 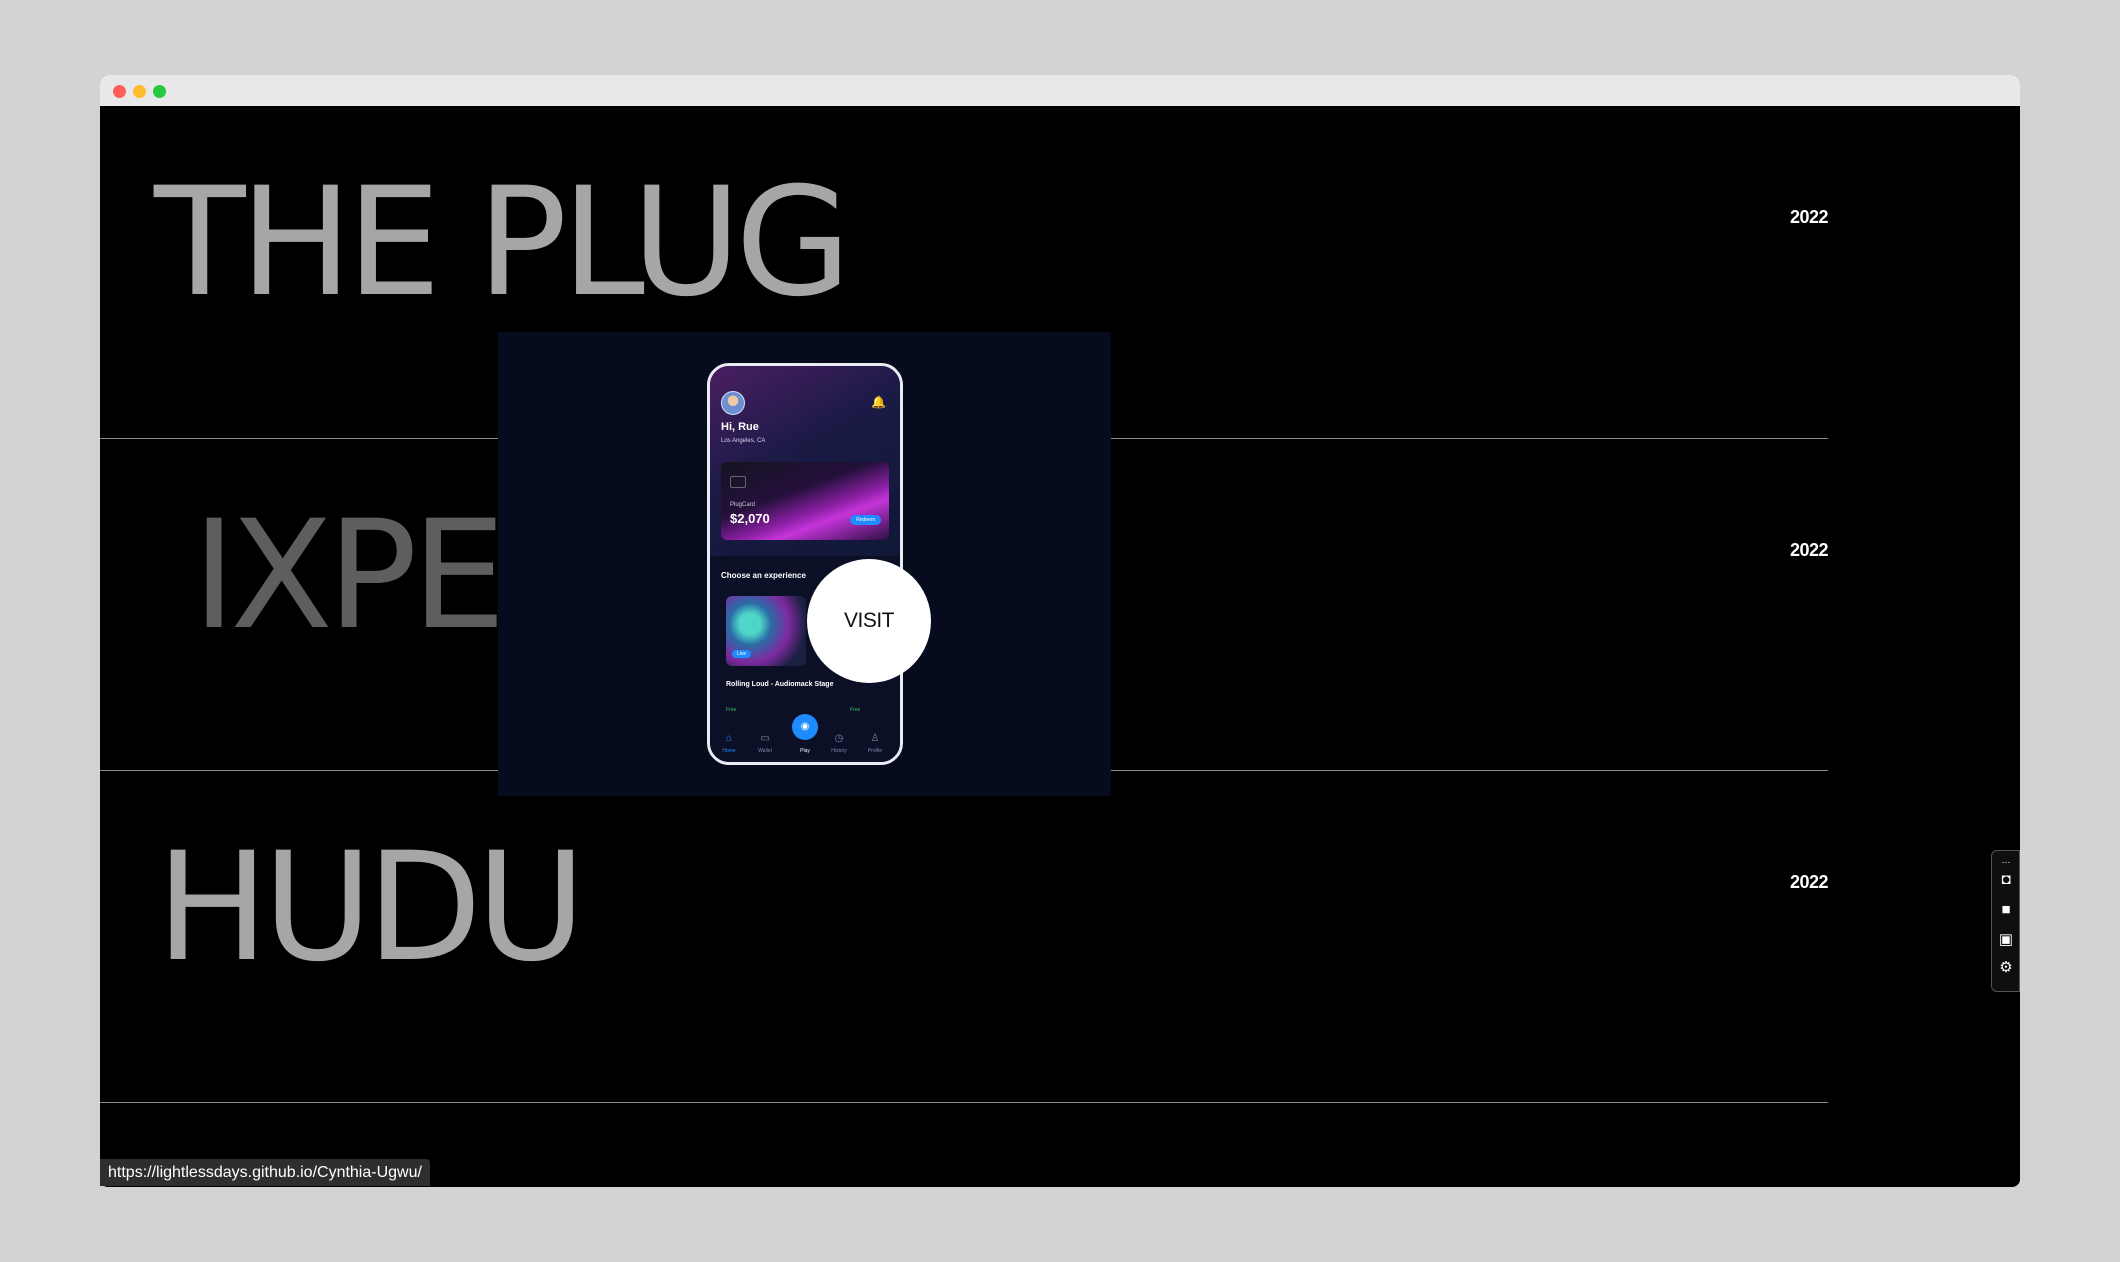 I want to click on camera-icon: ◘, so click(x=2006, y=880).